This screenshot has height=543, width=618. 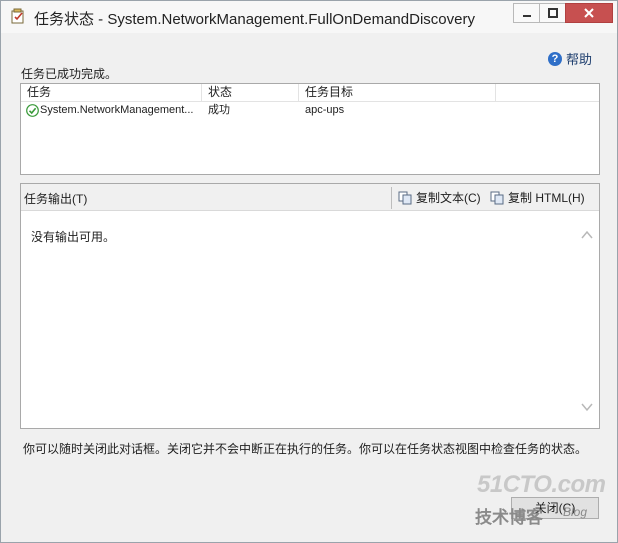 I want to click on help-link: ? 帮助, so click(x=569, y=58).